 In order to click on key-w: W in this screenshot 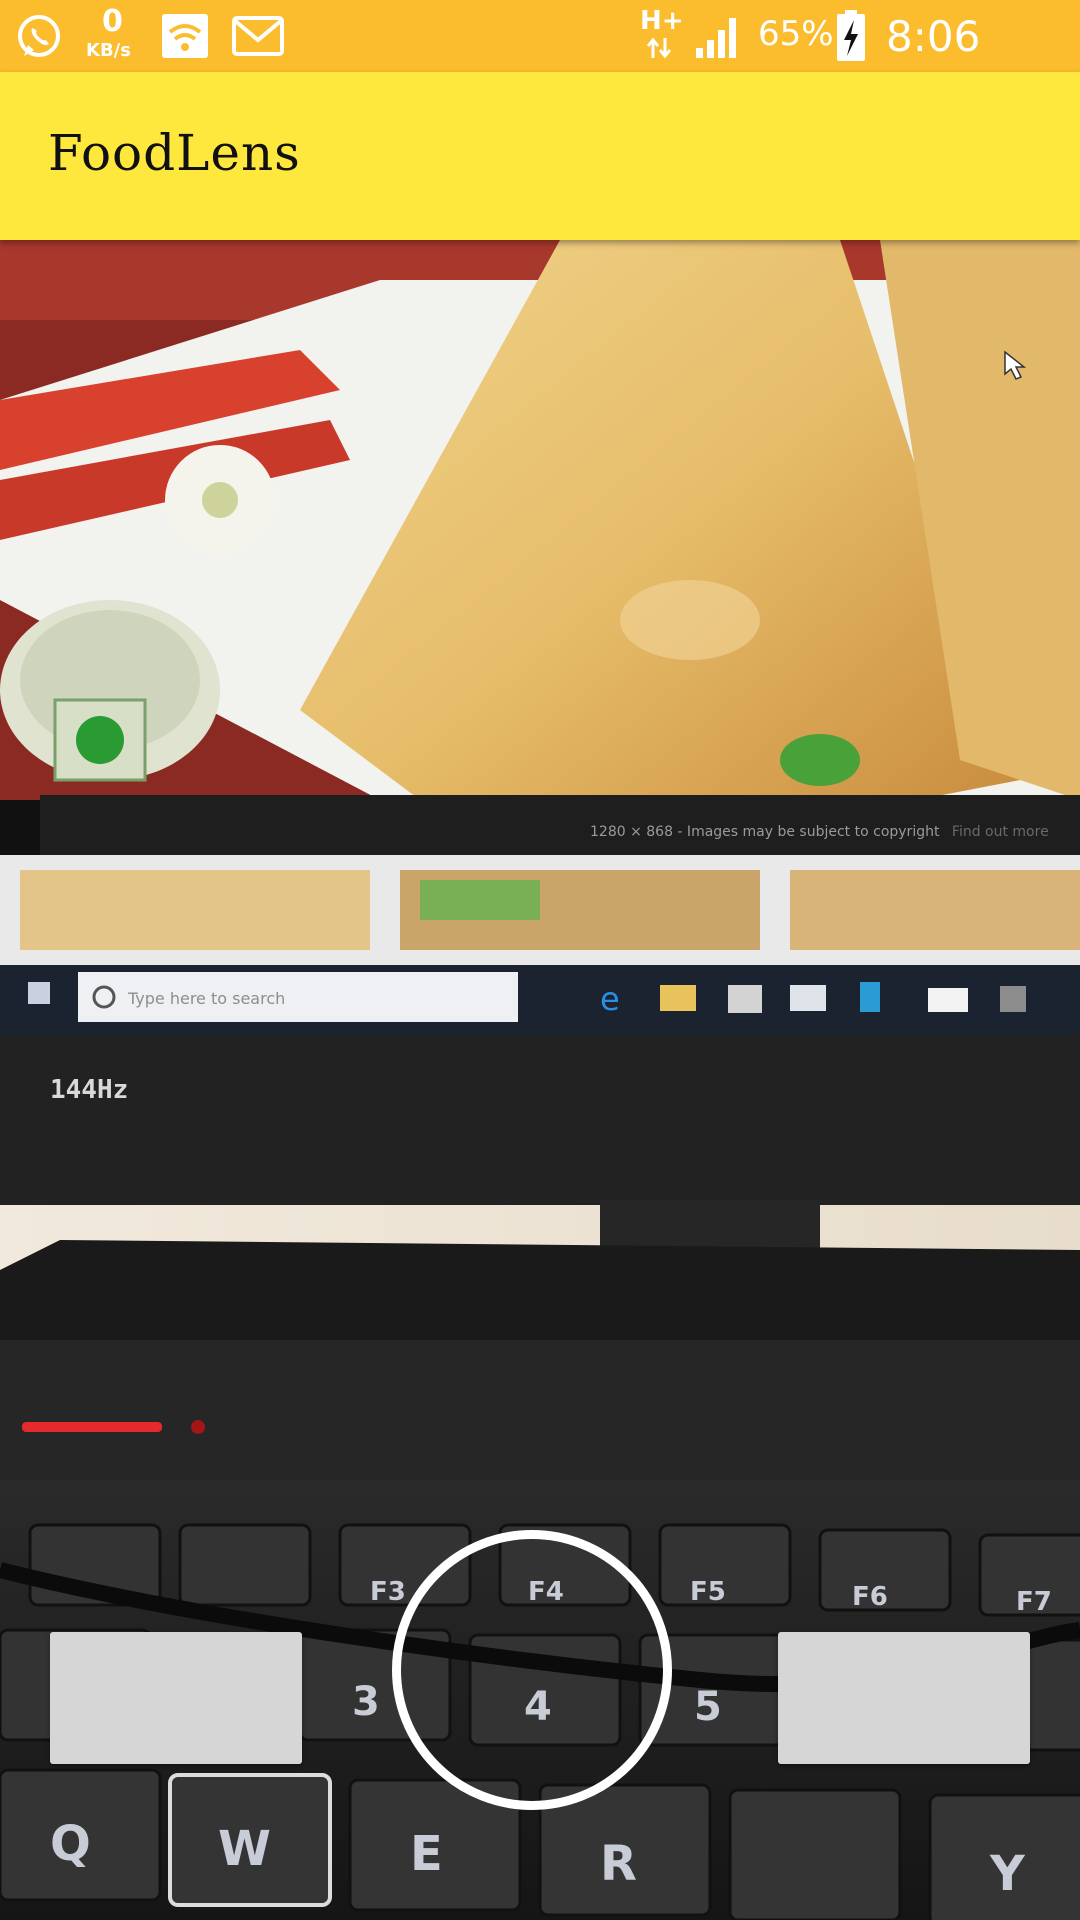, I will do `click(244, 1849)`.